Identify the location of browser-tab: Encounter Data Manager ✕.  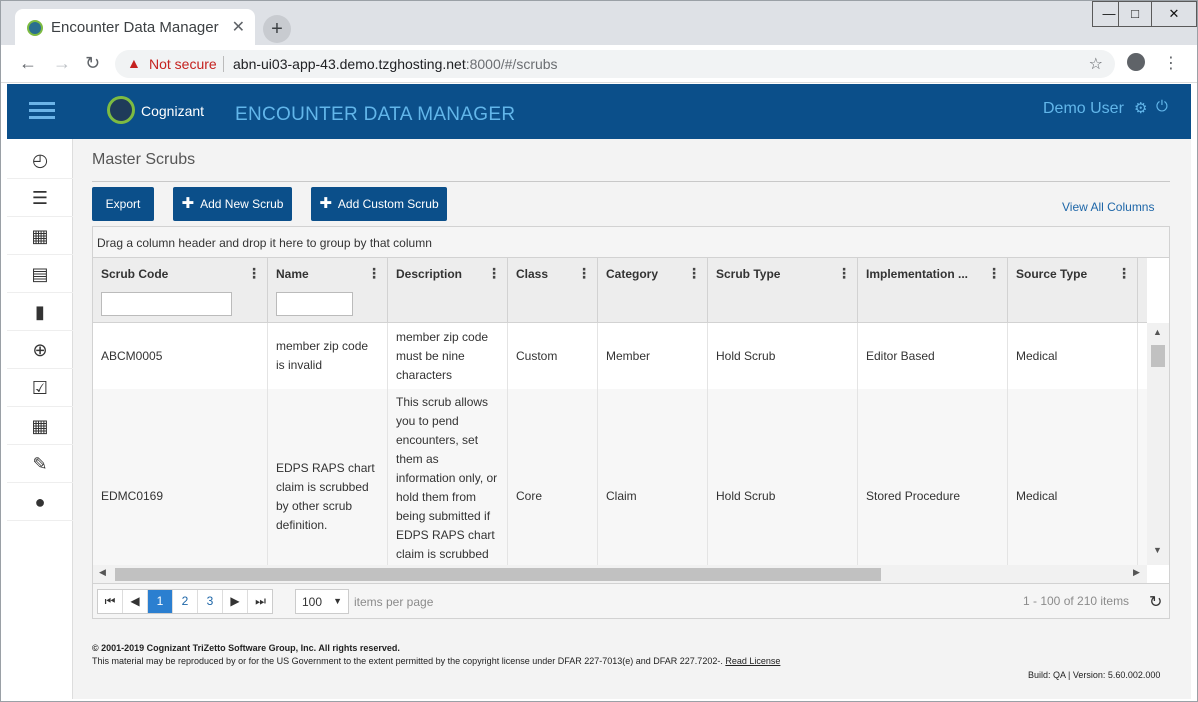
(135, 27).